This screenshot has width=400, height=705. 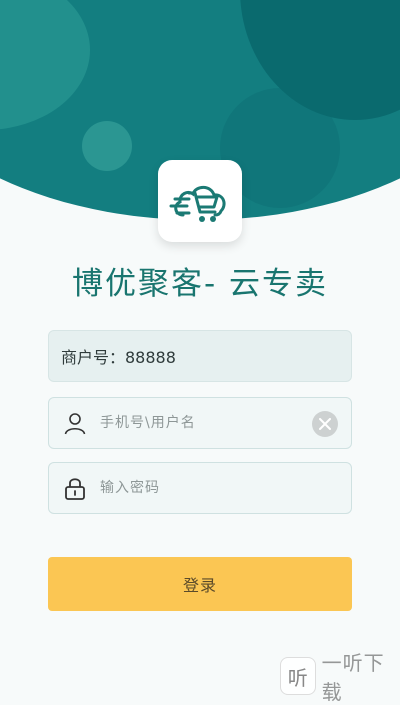 I want to click on watermark-logo: 听, so click(x=298, y=676).